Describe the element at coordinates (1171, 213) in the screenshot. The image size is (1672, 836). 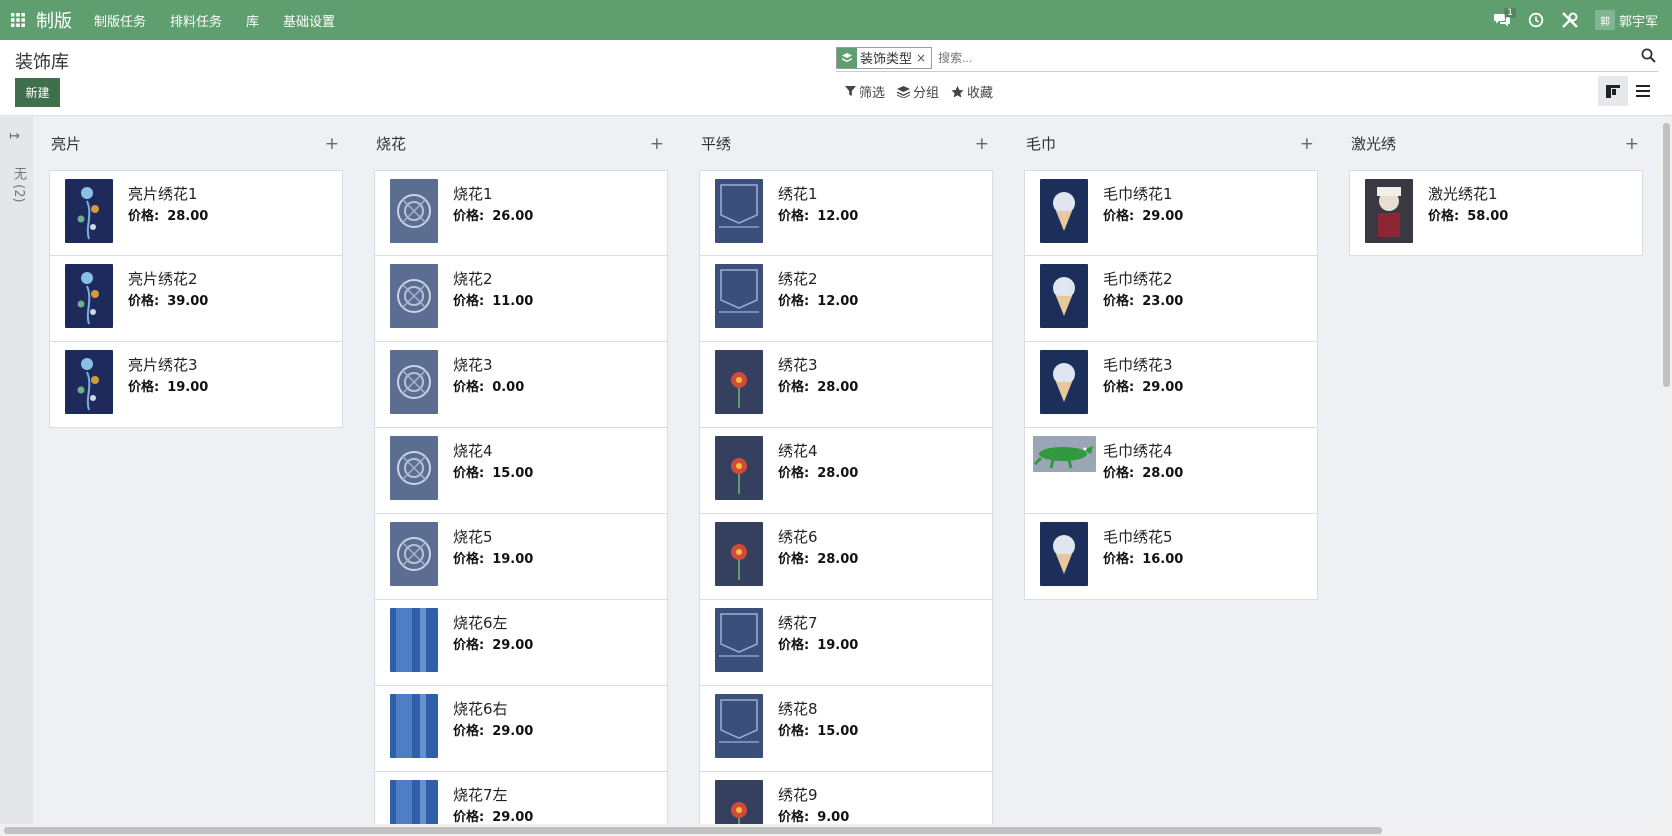
I see `kanban-card: 毛巾绣花1 价格: 29.00` at that location.